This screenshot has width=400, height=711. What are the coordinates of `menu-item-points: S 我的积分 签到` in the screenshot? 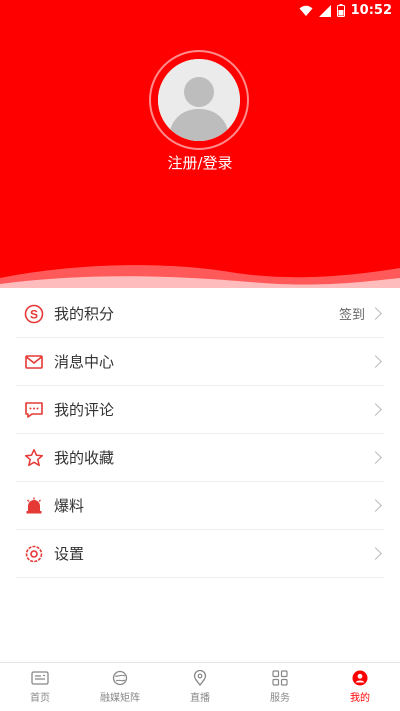 It's located at (200, 314).